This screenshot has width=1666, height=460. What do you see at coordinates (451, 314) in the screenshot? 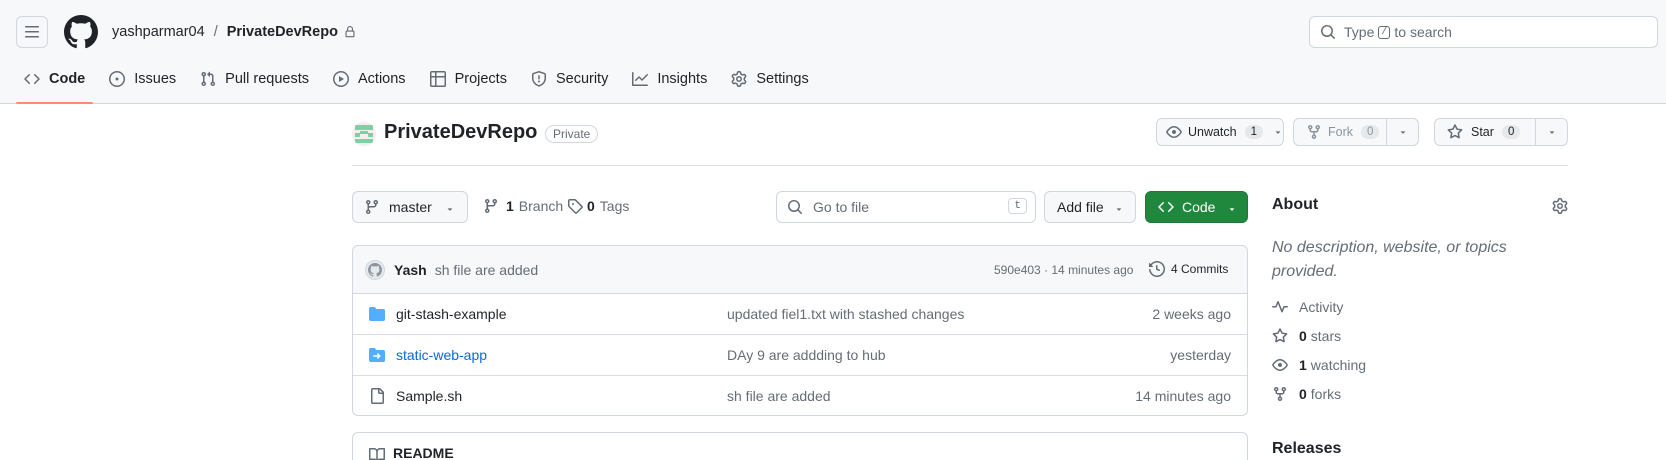
I see `file-name: git-stash-example` at bounding box center [451, 314].